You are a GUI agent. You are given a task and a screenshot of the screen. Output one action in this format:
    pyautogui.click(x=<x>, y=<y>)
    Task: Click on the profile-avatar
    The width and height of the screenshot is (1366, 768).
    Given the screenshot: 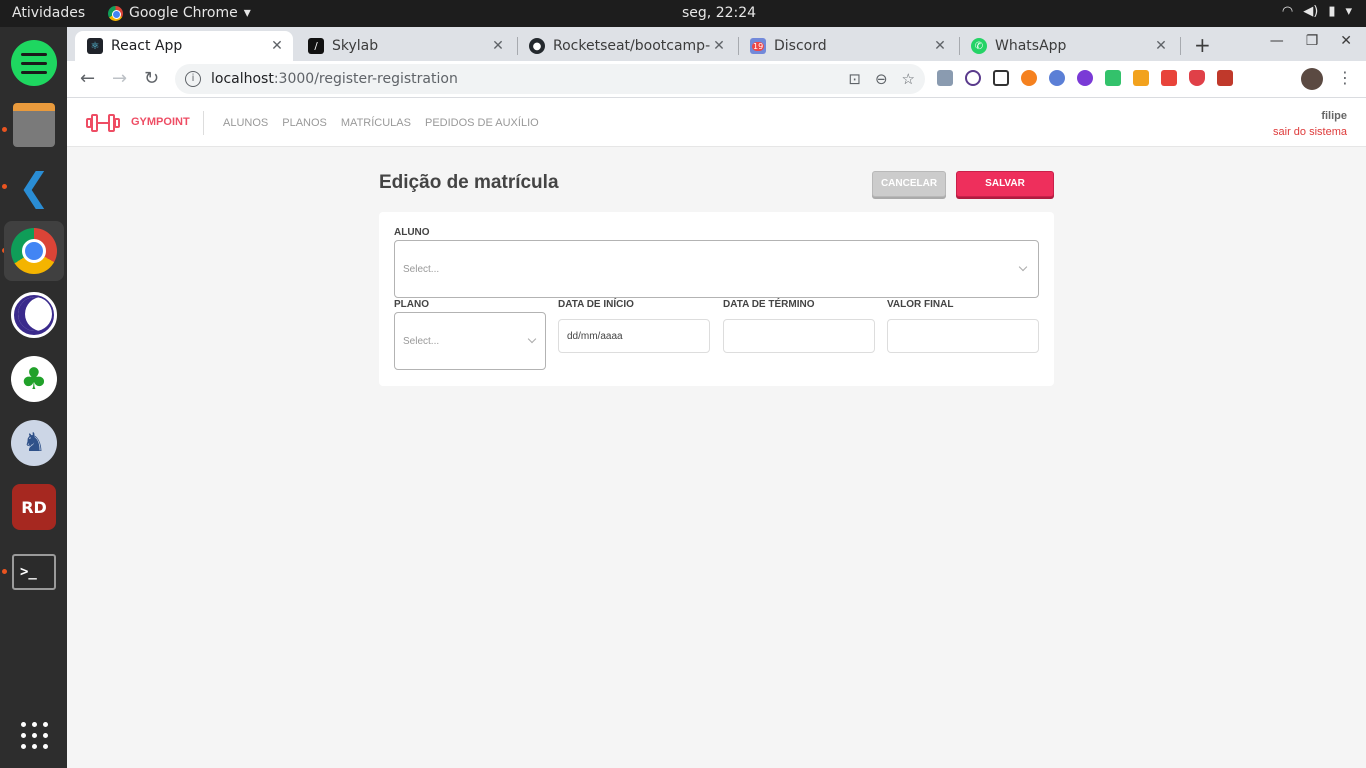 What is the action you would take?
    pyautogui.click(x=1312, y=79)
    